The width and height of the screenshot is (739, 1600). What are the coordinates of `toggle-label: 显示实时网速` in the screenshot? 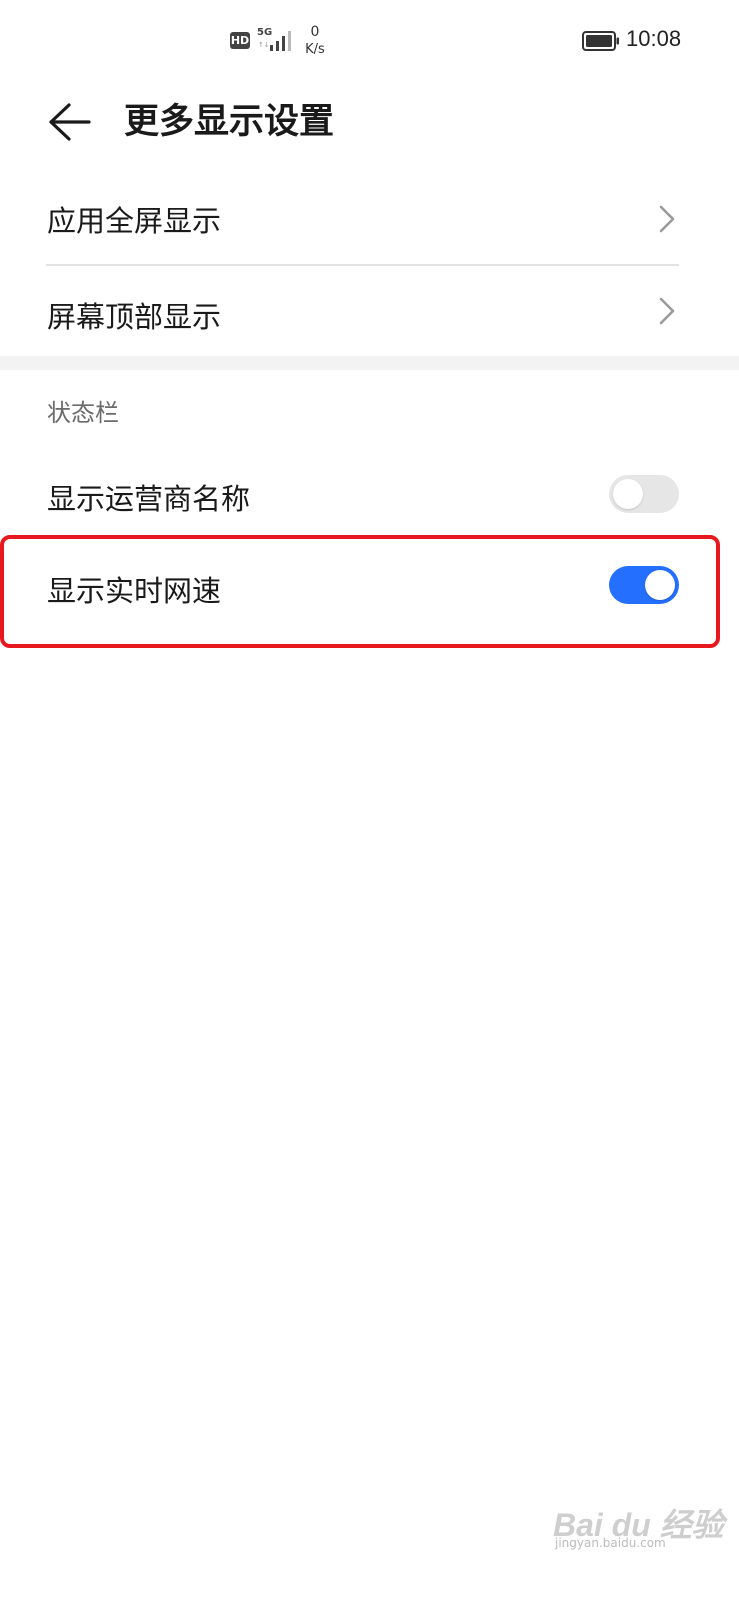 It's located at (134, 591).